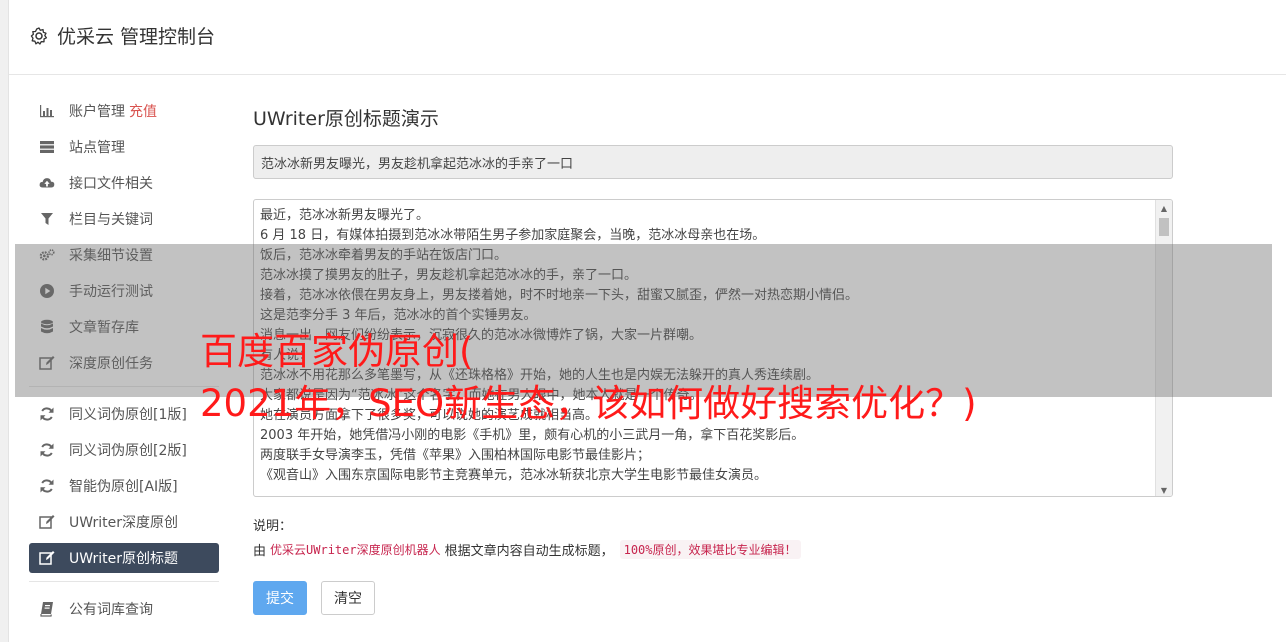 This screenshot has height=642, width=1286. I want to click on bar-chart-icon, so click(47, 111).